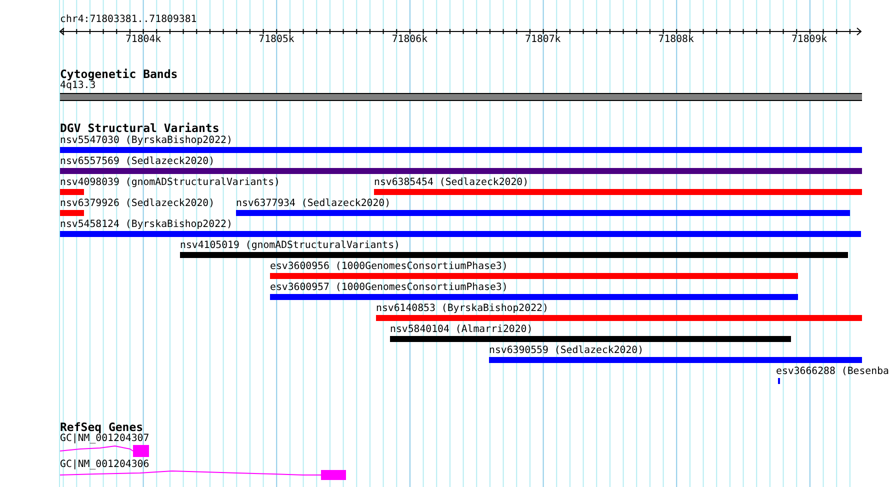 This screenshot has width=890, height=487. What do you see at coordinates (146, 225) in the screenshot?
I see `feature-label: nsv5458124 (ByrskaBishop2022)` at bounding box center [146, 225].